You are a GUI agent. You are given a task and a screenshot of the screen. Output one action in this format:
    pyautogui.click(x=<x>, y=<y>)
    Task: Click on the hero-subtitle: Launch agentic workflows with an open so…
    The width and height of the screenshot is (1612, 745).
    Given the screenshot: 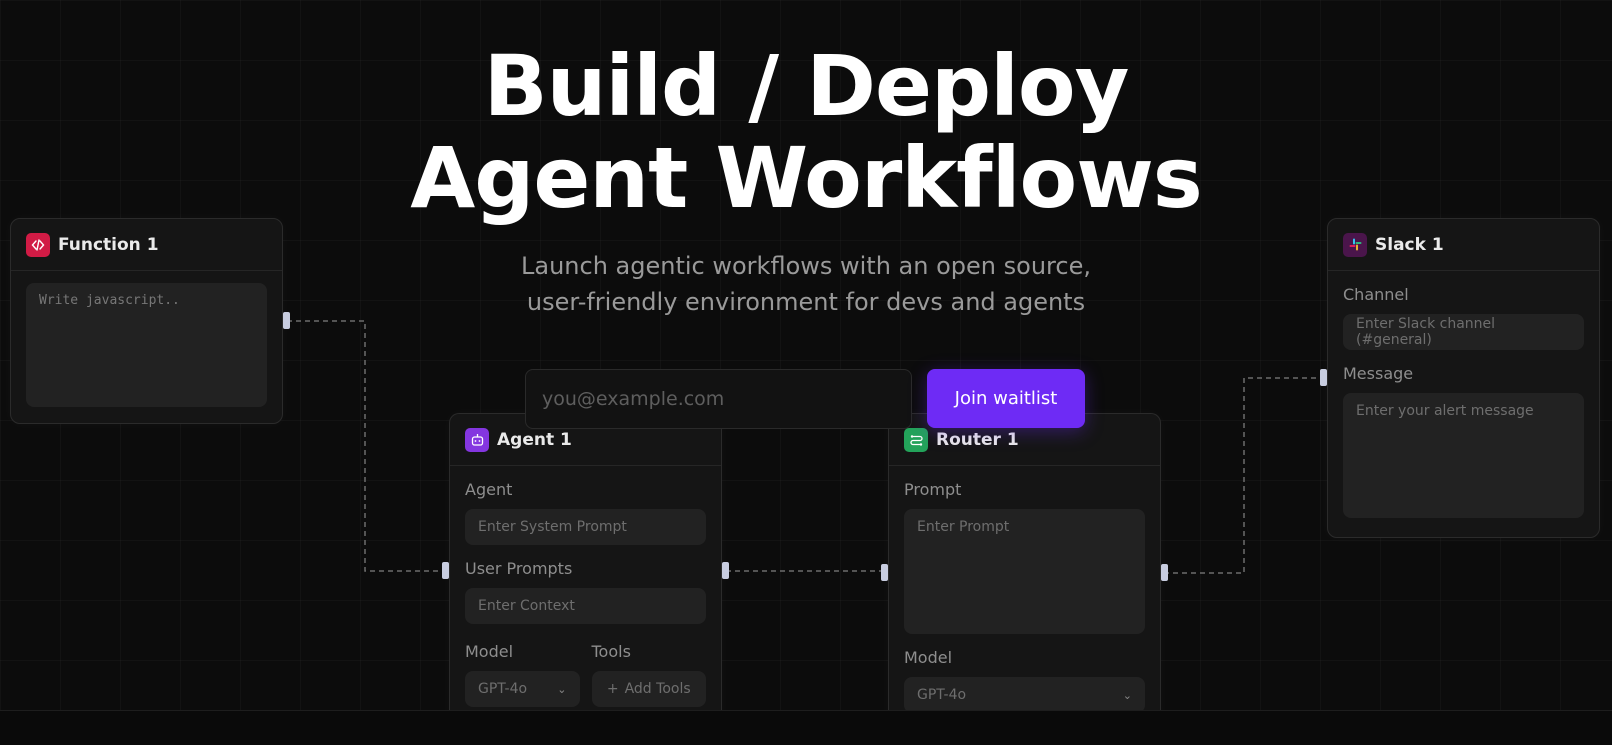 What is the action you would take?
    pyautogui.click(x=806, y=284)
    